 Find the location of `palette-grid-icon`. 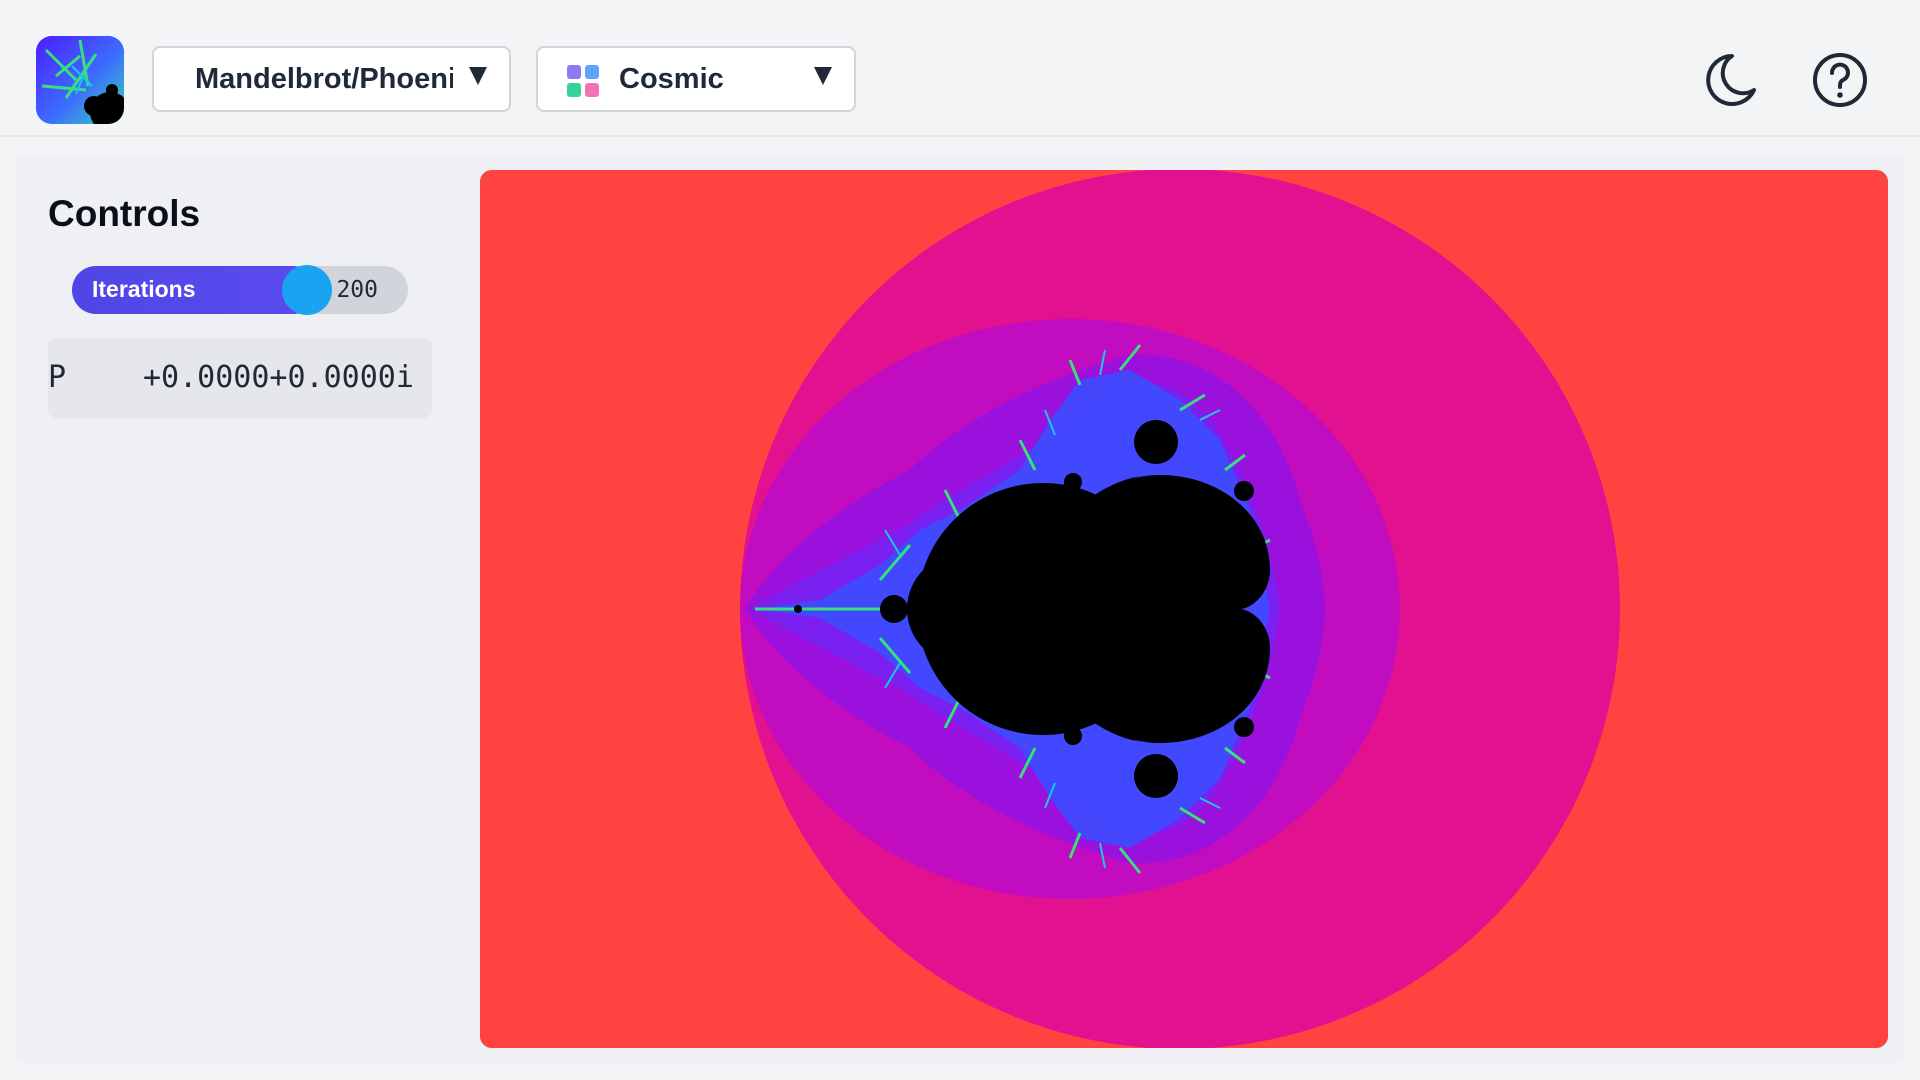

palette-grid-icon is located at coordinates (583, 81).